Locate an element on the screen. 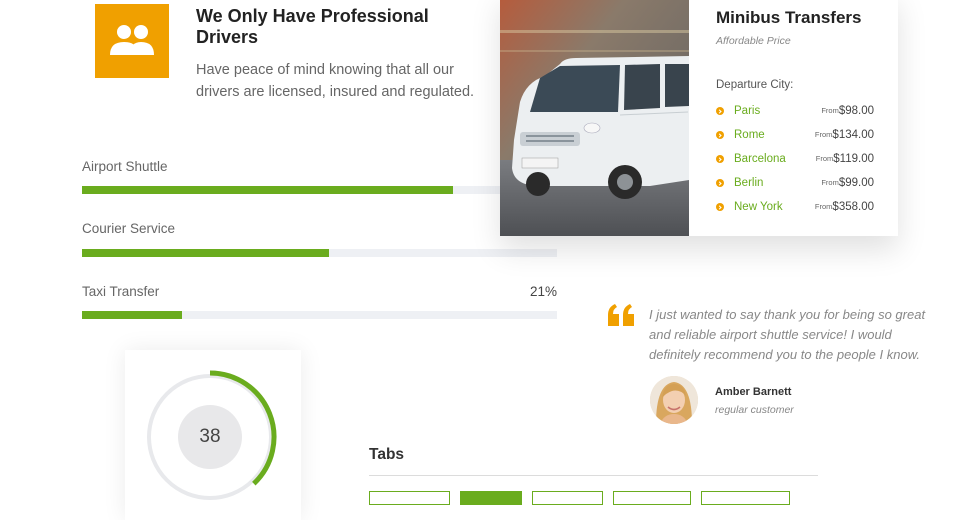 Image resolution: width=965 pixels, height=520 pixels. tabs-title: Tabs is located at coordinates (387, 454).